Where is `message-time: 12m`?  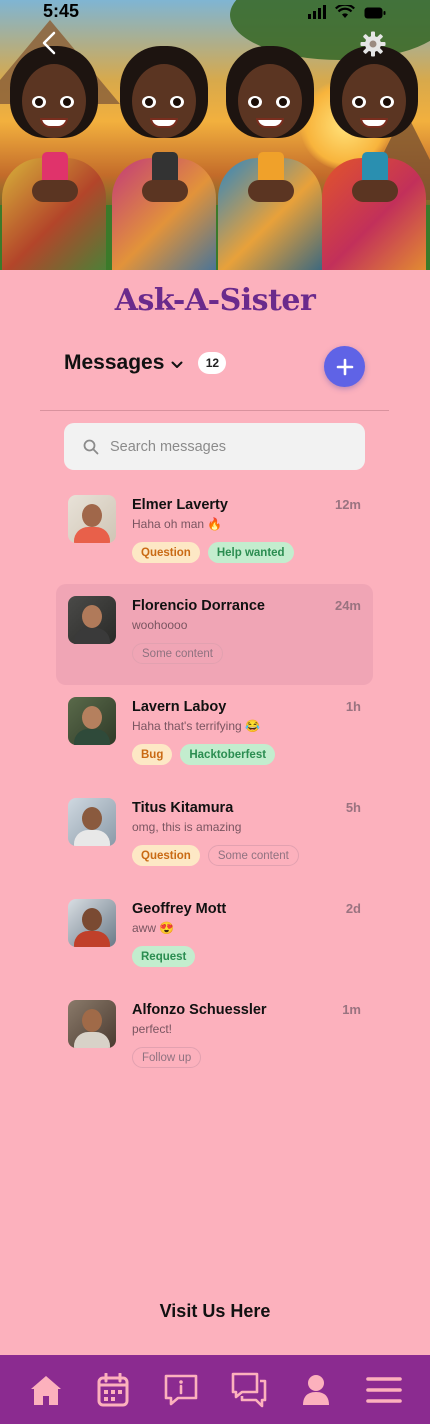 message-time: 12m is located at coordinates (347, 504).